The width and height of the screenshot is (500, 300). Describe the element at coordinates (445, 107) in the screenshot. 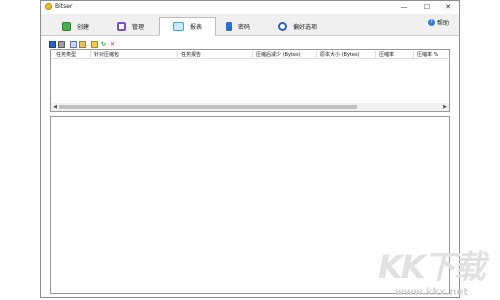

I see `scroll-right-icon: ▶` at that location.